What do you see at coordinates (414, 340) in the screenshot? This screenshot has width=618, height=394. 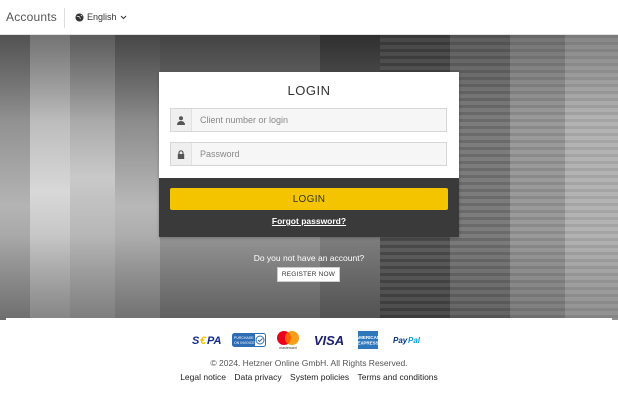 I see `svg-text: Pal` at bounding box center [414, 340].